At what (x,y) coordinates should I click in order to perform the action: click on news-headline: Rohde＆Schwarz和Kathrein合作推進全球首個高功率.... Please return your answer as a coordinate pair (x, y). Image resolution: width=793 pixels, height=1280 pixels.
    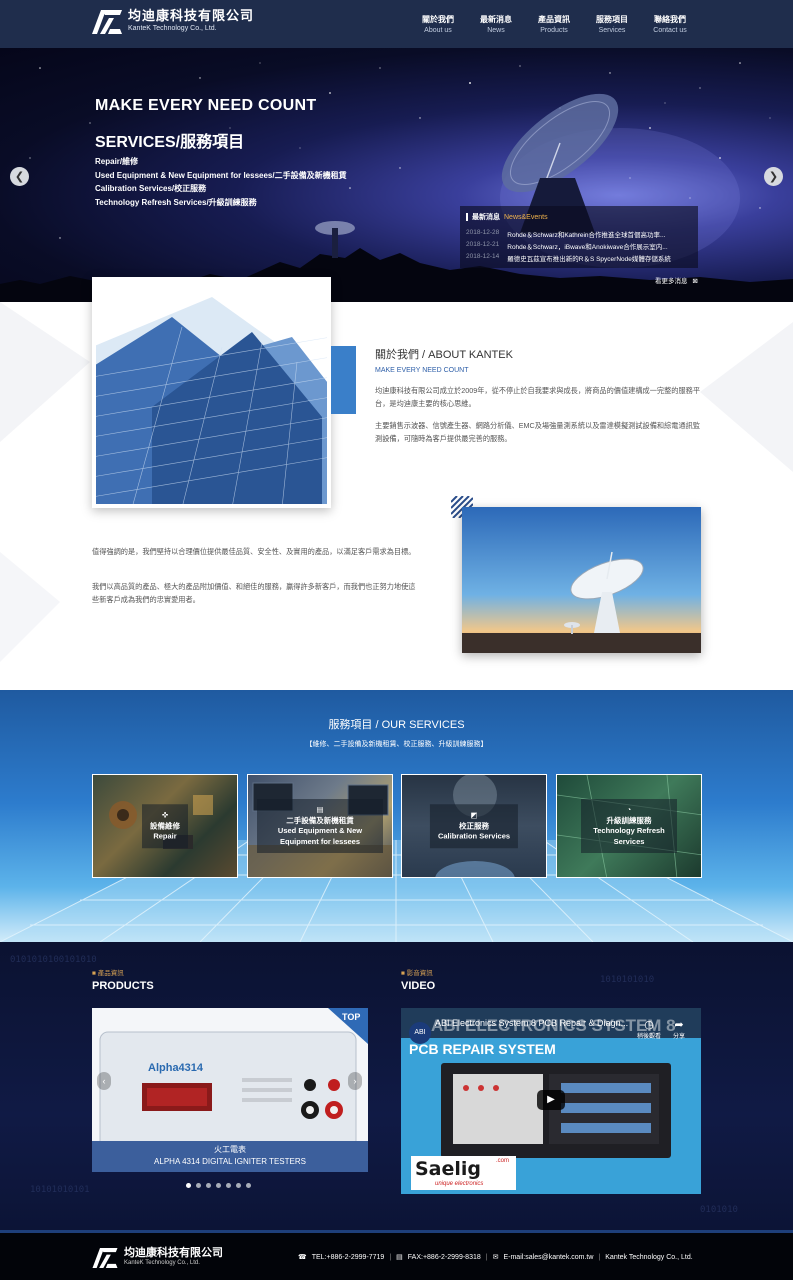
    Looking at the image, I should click on (586, 235).